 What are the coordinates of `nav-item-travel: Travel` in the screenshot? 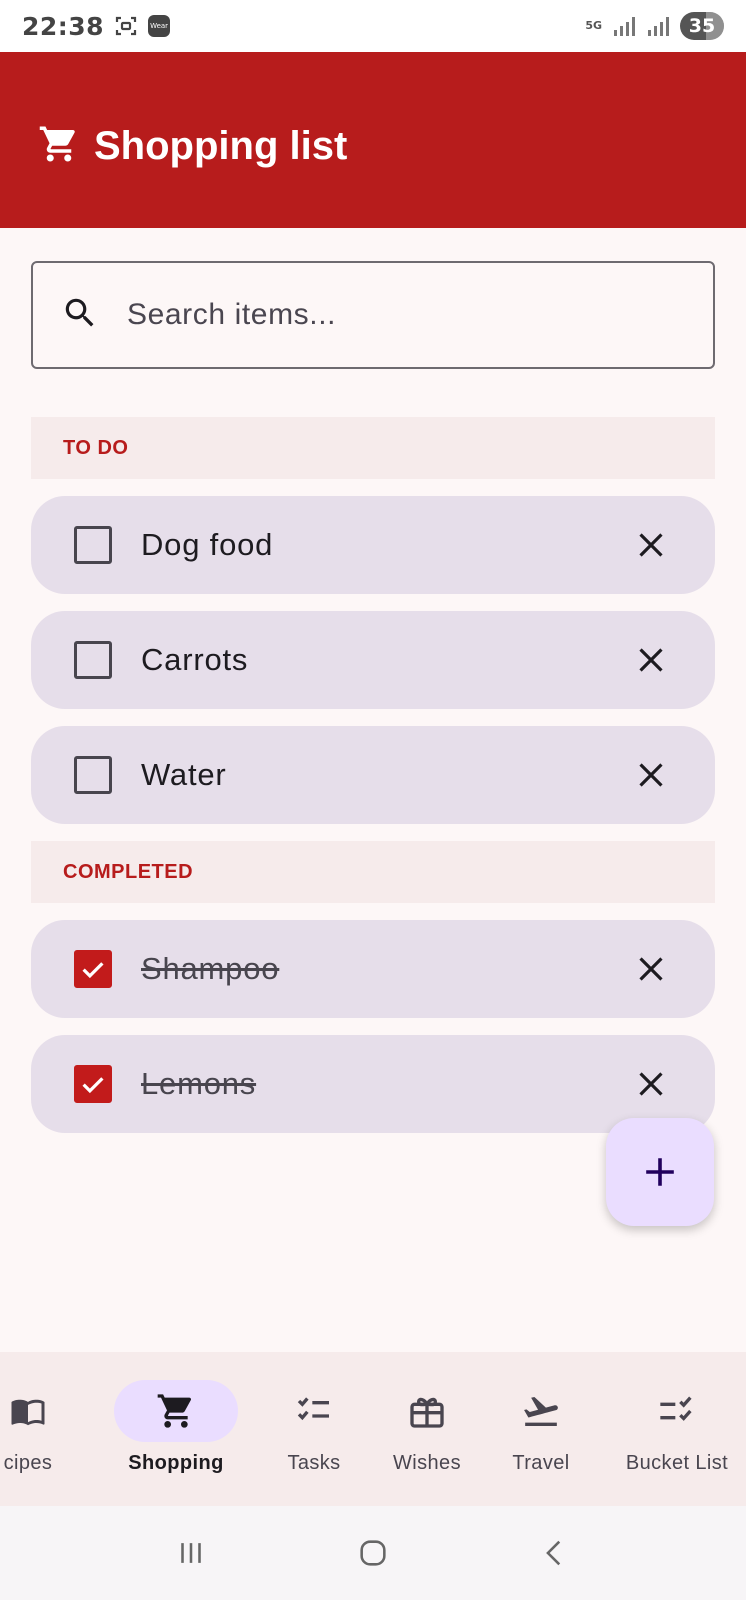 It's located at (541, 1435).